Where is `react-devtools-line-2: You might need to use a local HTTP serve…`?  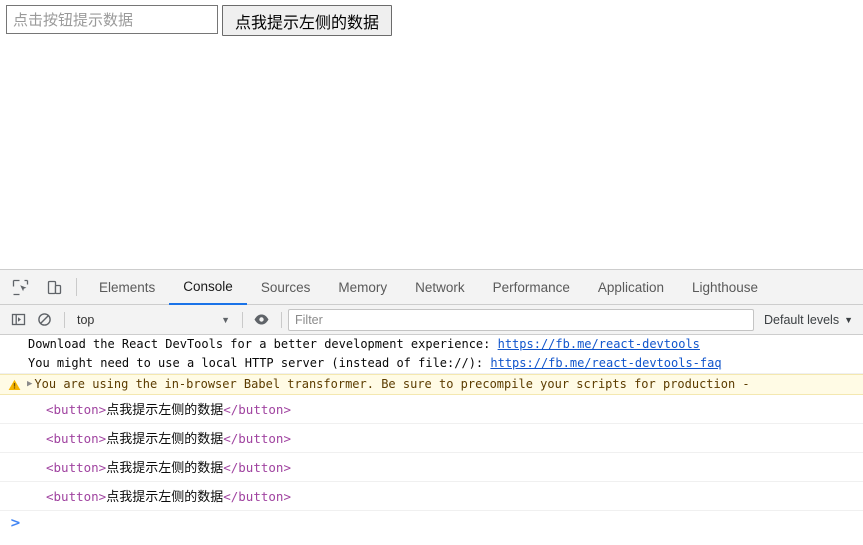 react-devtools-line-2: You might need to use a local HTTP serve… is located at coordinates (431, 363).